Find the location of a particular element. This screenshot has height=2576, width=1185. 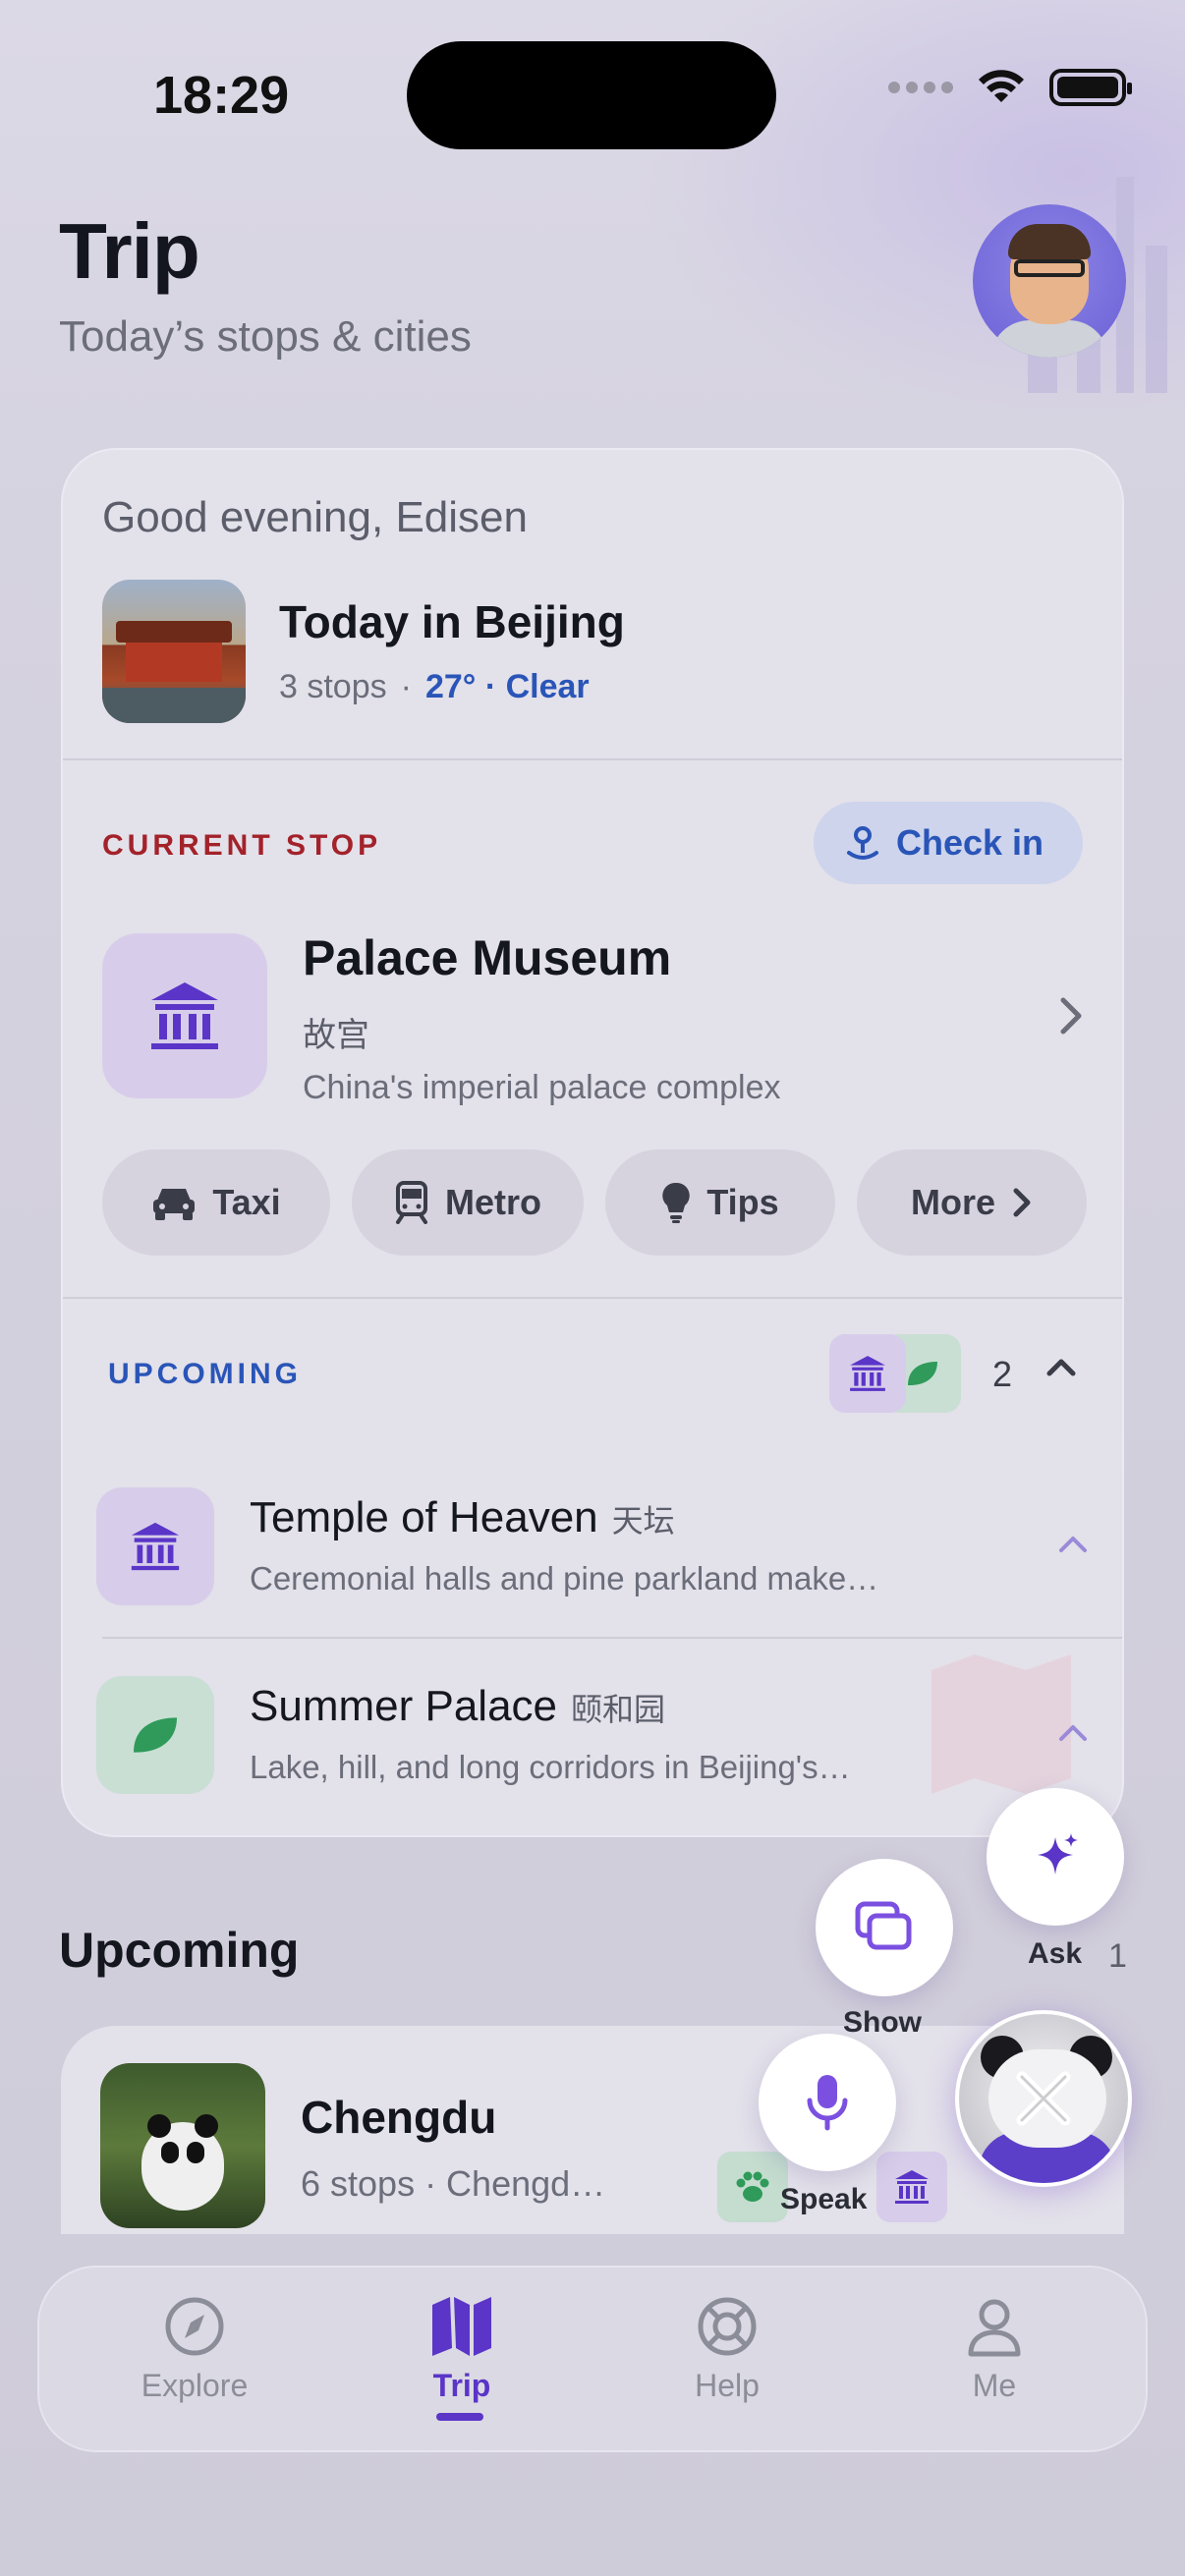

stop-name: Temple of Heaven is located at coordinates (424, 1517).